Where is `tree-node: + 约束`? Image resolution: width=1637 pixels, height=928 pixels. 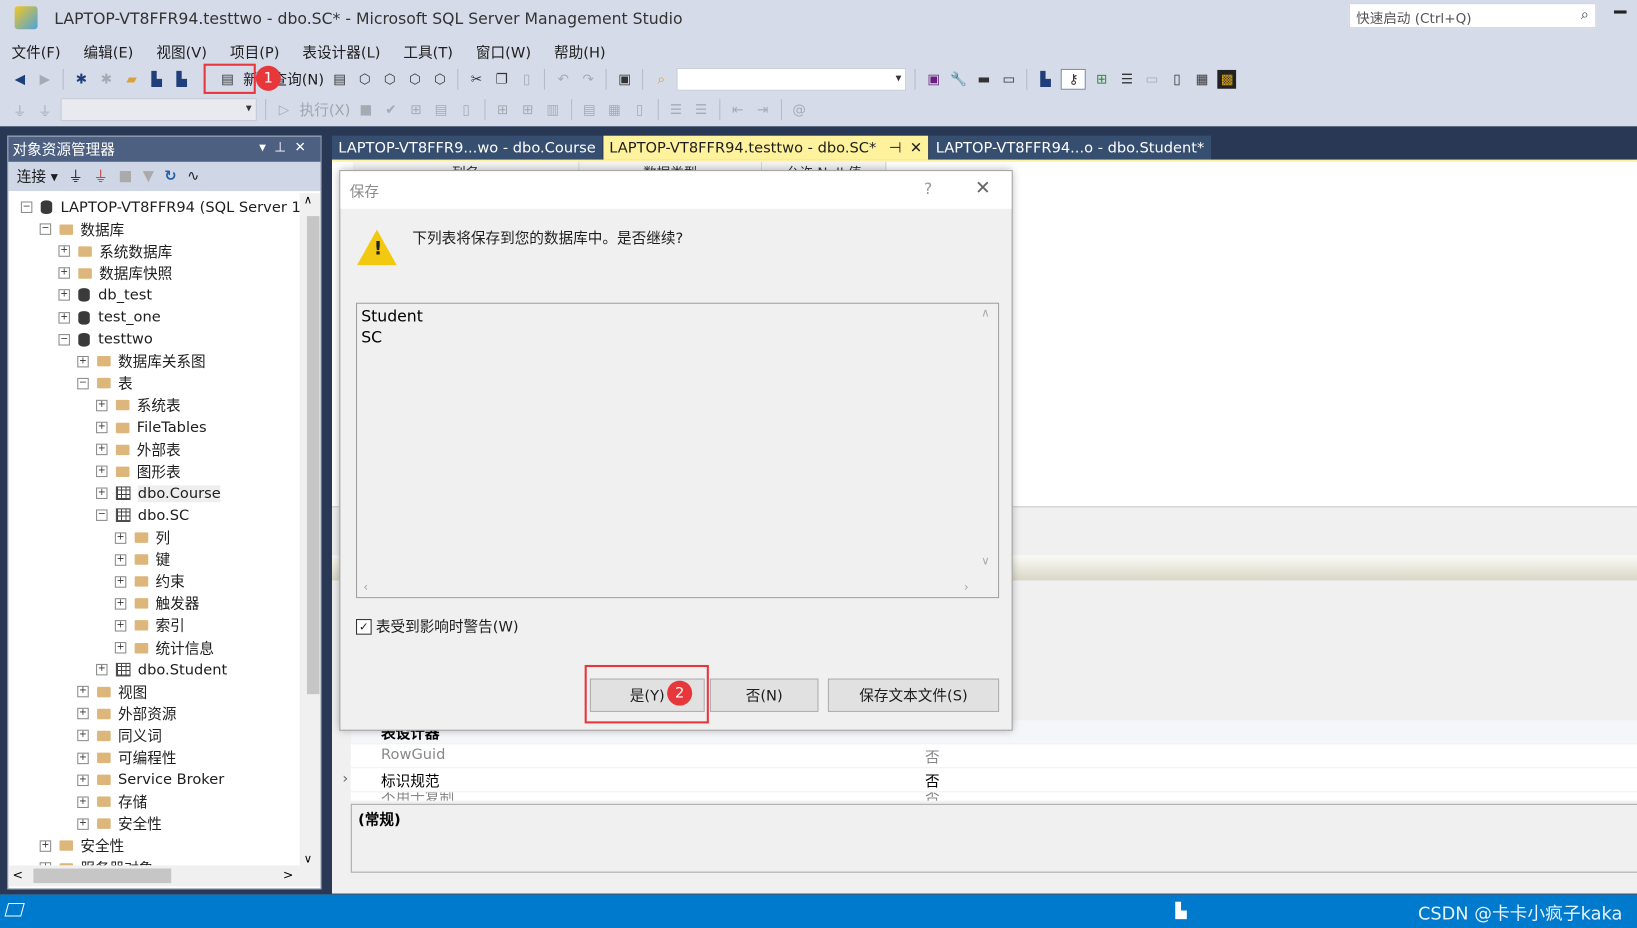
tree-node: + 约束 is located at coordinates (149, 582).